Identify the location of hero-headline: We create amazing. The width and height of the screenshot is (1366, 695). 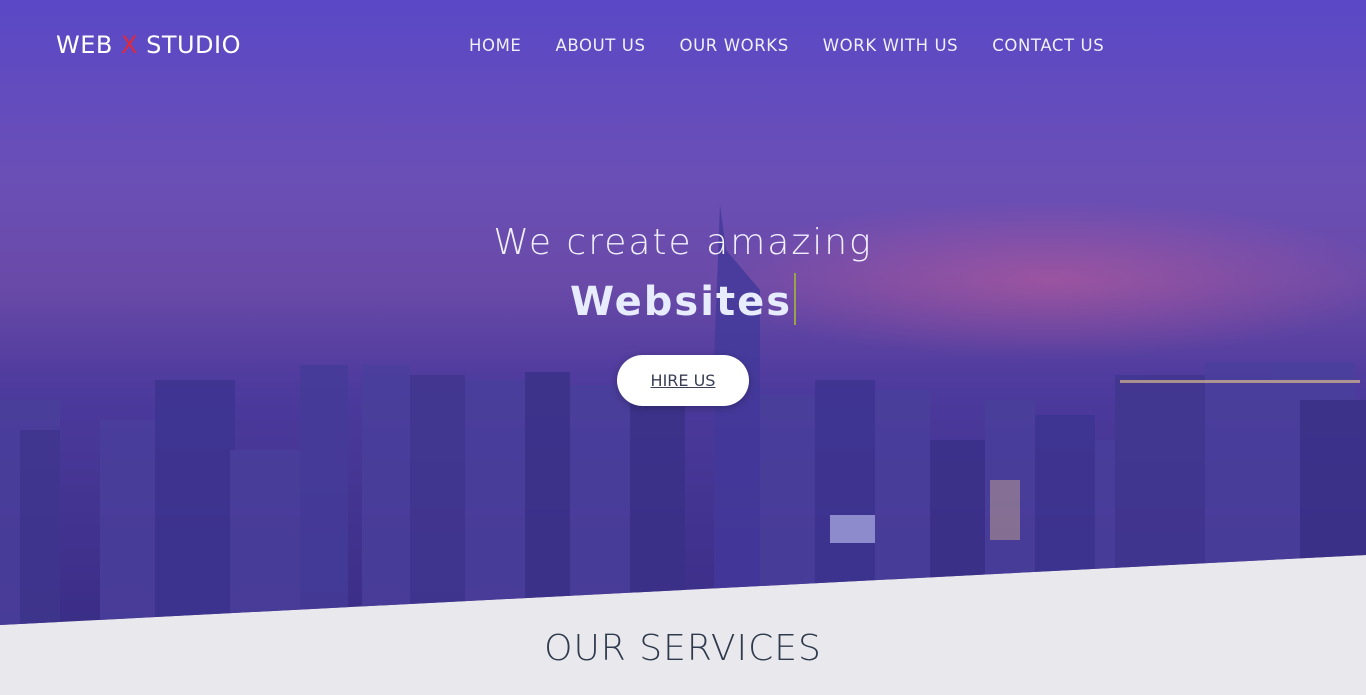
(683, 242).